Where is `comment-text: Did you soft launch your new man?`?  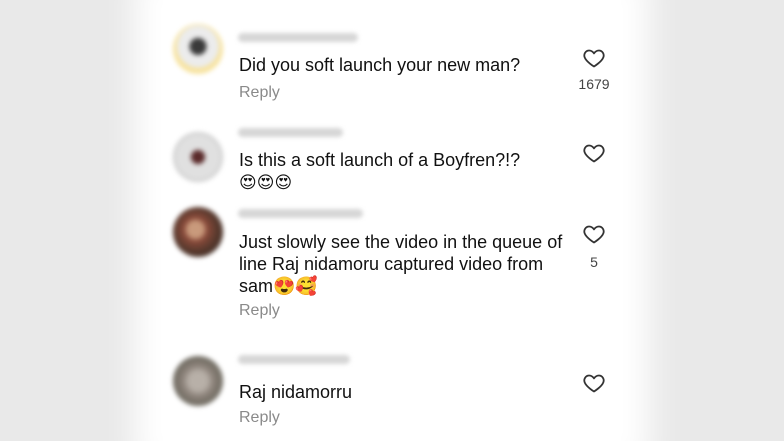
comment-text: Did you soft launch your new man? is located at coordinates (380, 65).